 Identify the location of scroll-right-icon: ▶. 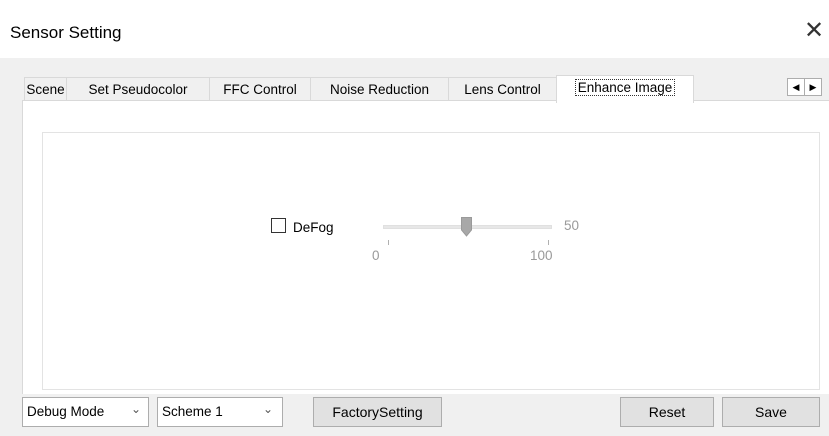
(813, 87).